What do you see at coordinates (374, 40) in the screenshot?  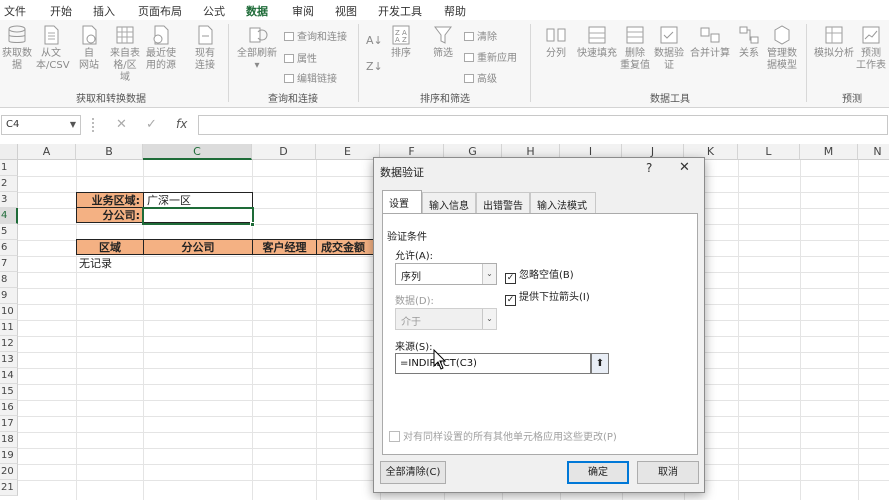 I see `sort-ascending-button: A↓` at bounding box center [374, 40].